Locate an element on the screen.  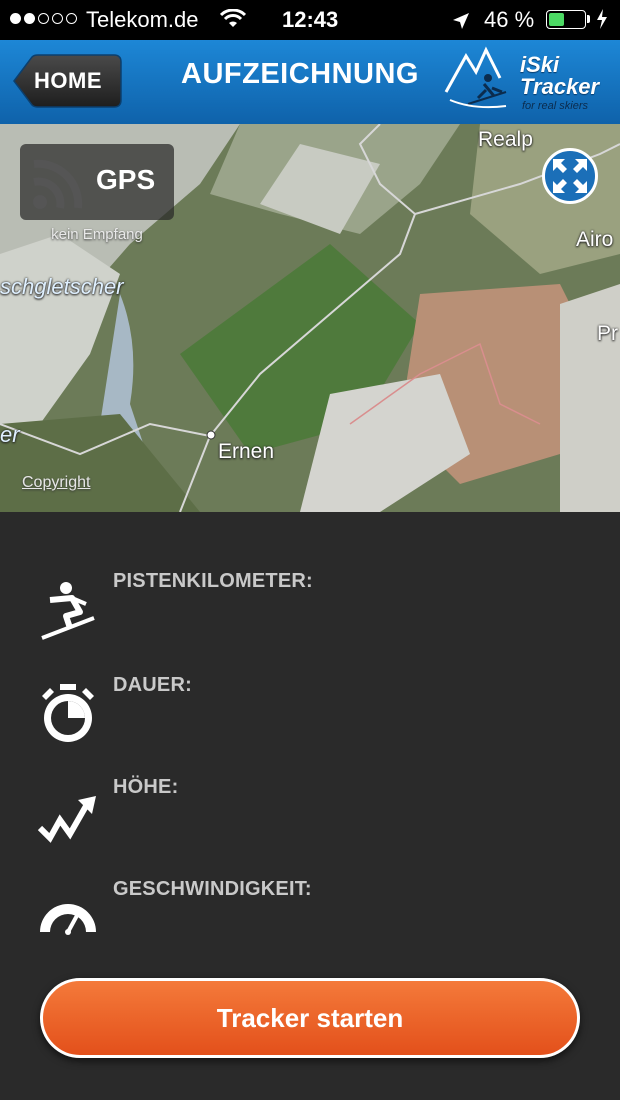
app-logo: iSki Tracker for real skiers is located at coordinates (528, 82).